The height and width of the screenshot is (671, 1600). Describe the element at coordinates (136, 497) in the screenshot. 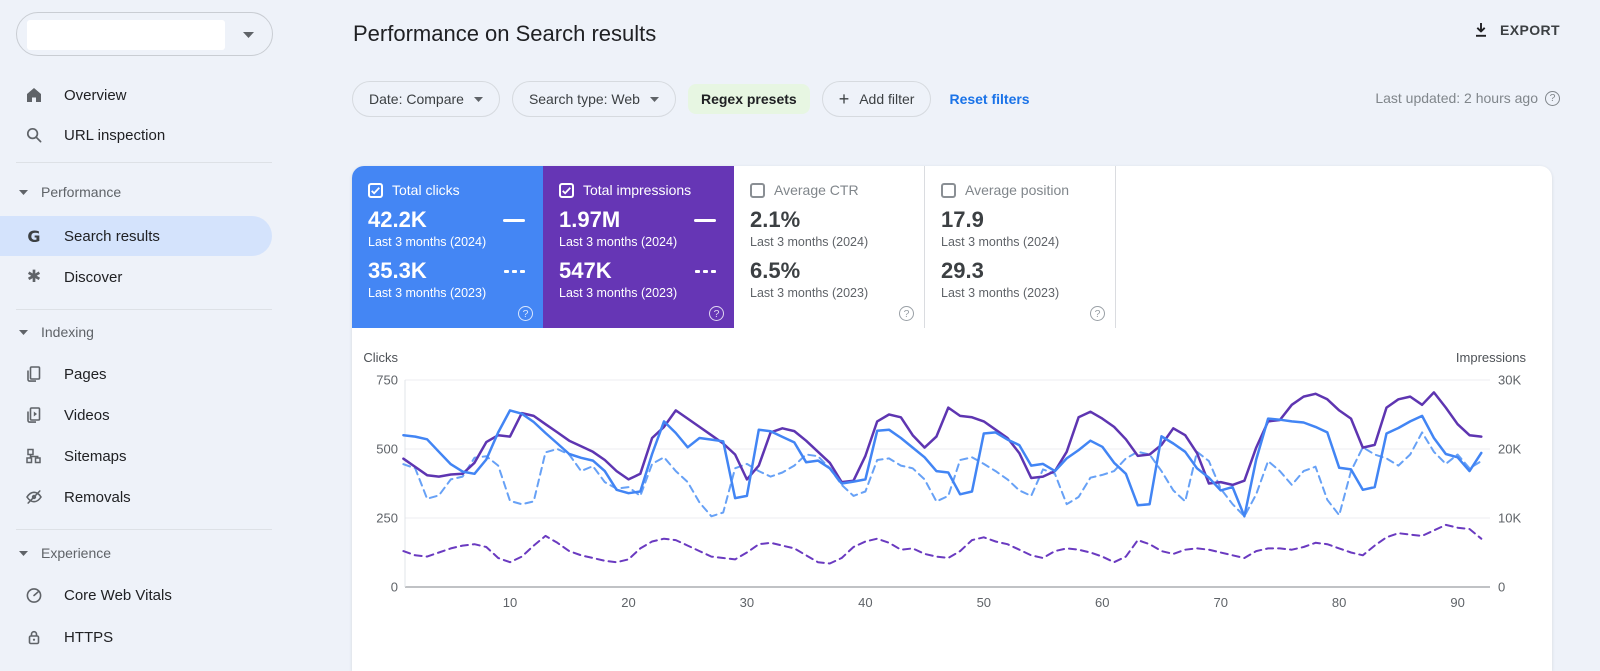

I see `sidebar-item-removals: Removals` at that location.